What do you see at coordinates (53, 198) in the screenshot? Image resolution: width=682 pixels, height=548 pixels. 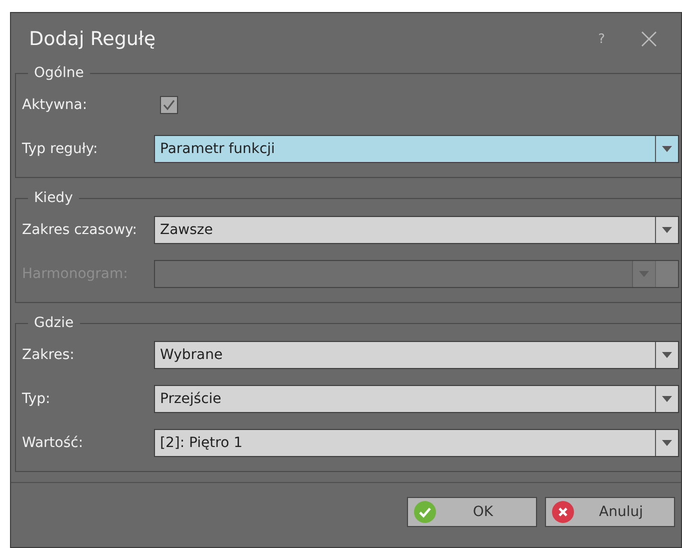 I see `group-title: Kiedy` at bounding box center [53, 198].